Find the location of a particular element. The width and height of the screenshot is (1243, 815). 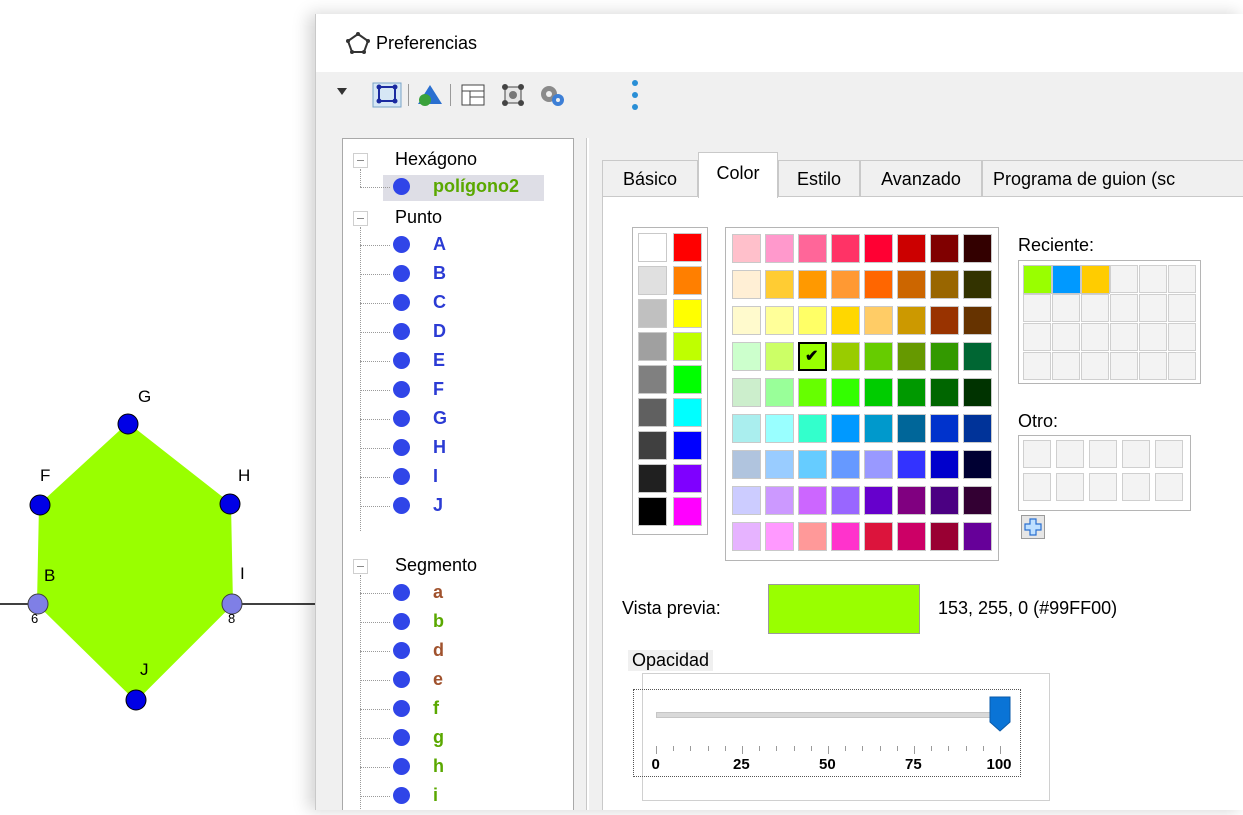

tree-item-point: A is located at coordinates (439, 244).